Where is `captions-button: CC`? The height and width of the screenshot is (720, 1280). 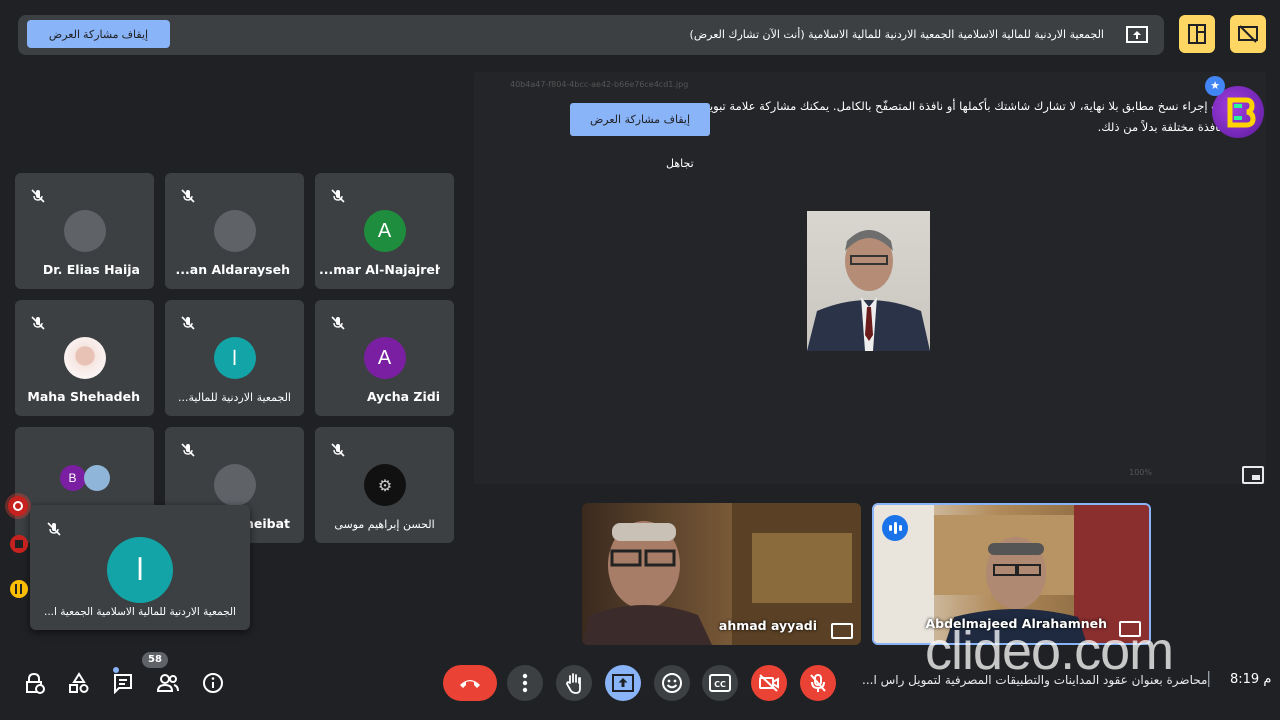
captions-button: CC is located at coordinates (720, 683).